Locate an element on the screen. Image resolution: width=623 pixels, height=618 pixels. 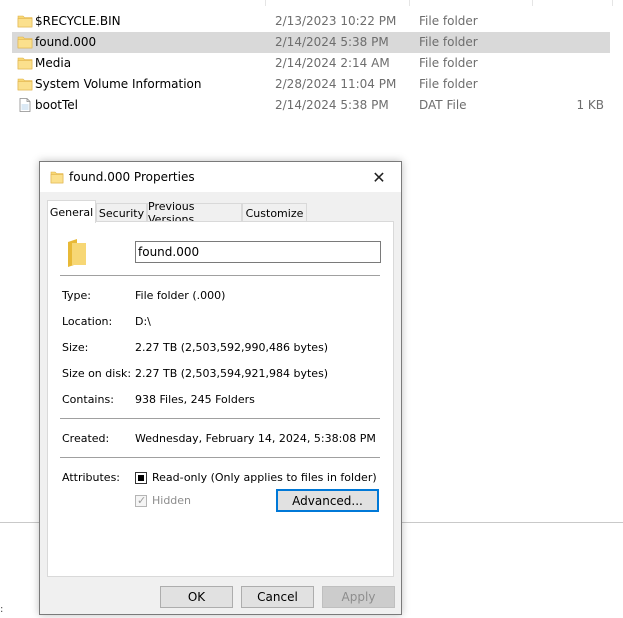
location-label: Location: is located at coordinates (87, 321).